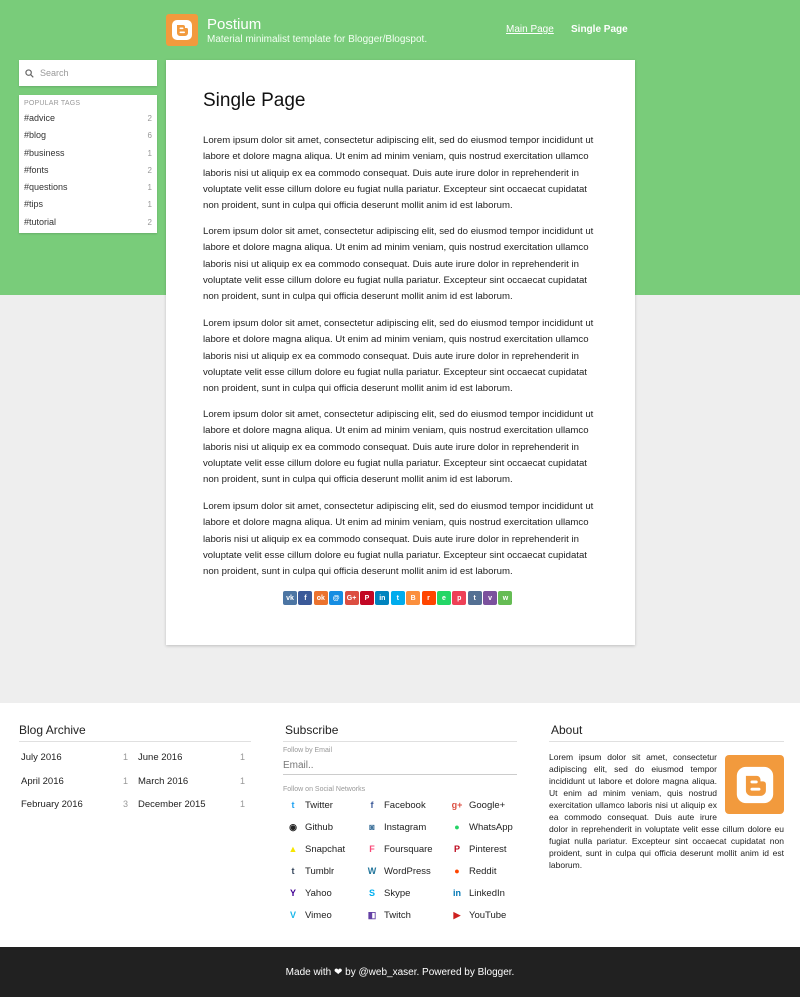 The width and height of the screenshot is (800, 997). What do you see at coordinates (293, 805) in the screenshot?
I see `twitter-icon: t` at bounding box center [293, 805].